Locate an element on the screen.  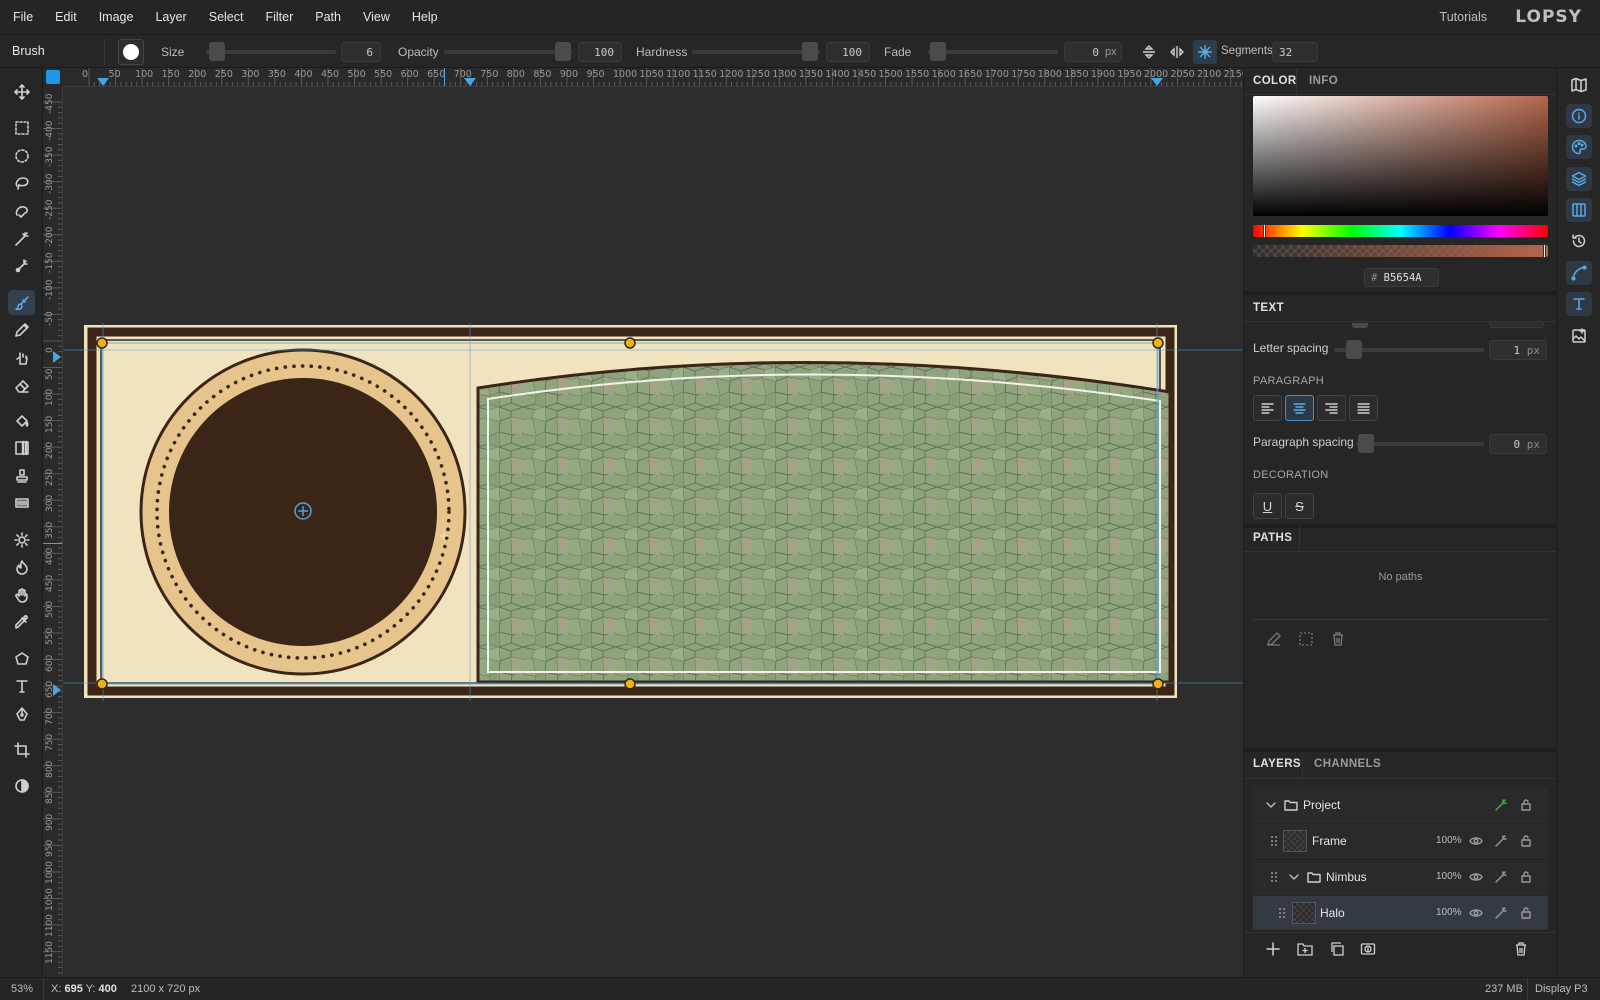
opacity-slider-thumb is located at coordinates (563, 51).